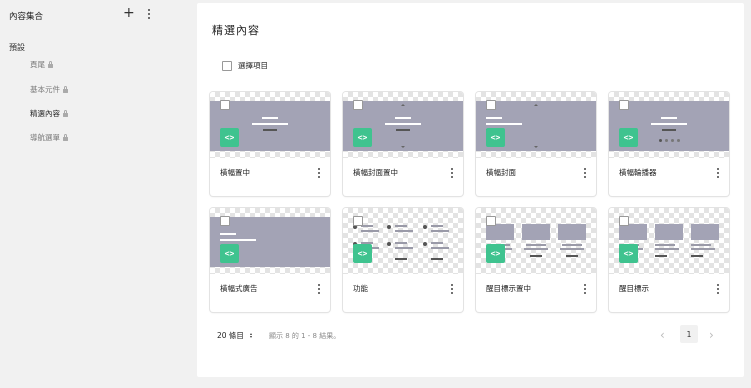  Describe the element at coordinates (250, 335) in the screenshot. I see `sort-arrows-icon` at that location.